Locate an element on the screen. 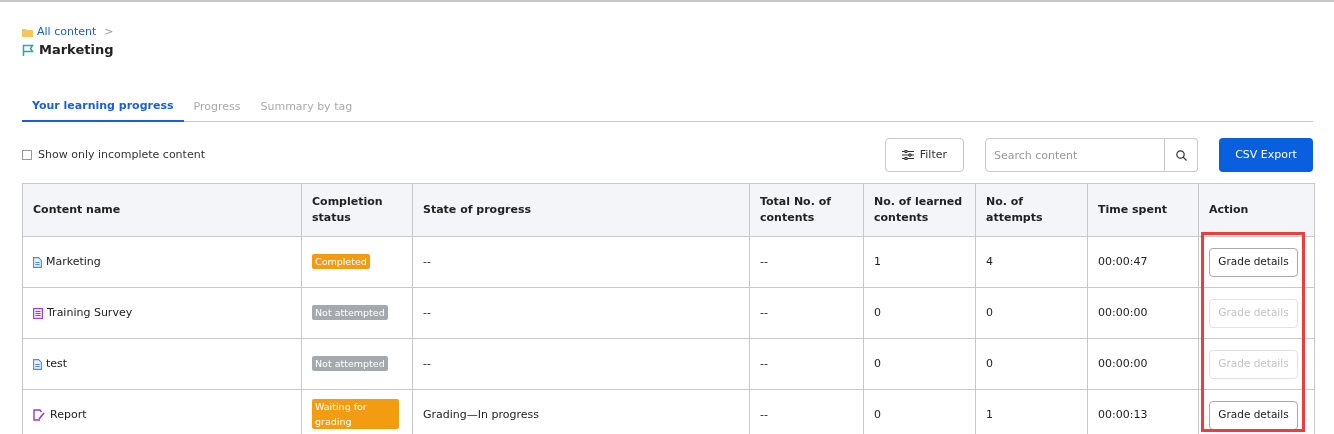 This screenshot has height=434, width=1334. column-header: No. of attempts is located at coordinates (1014, 209).